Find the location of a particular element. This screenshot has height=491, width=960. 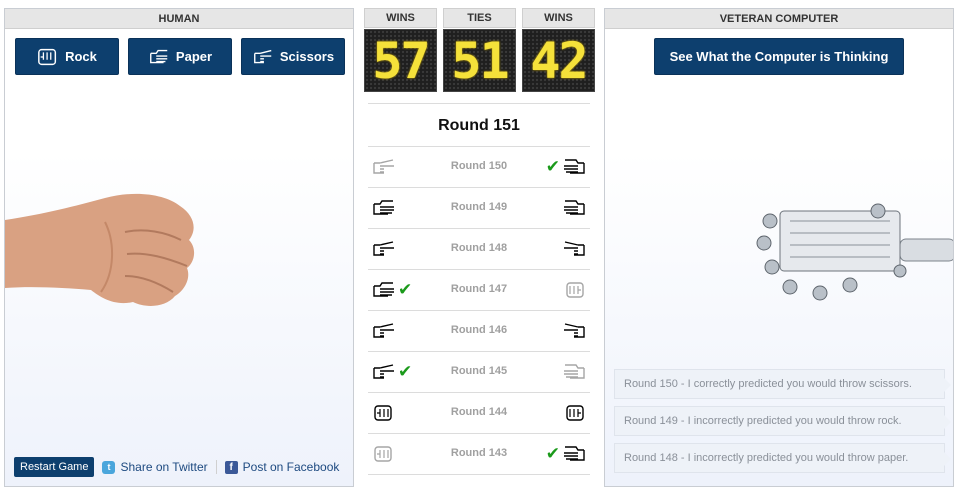

history-row: ✔ Round 145 is located at coordinates (479, 372).